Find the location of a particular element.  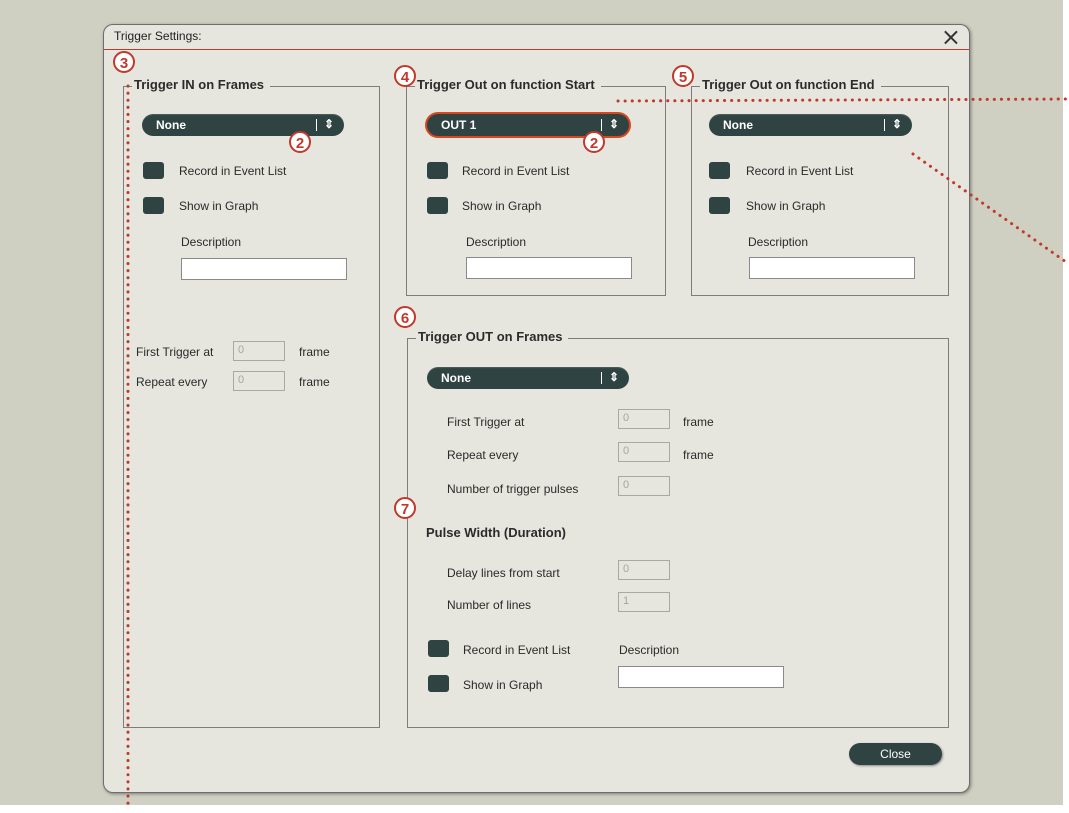

trigger-out-frames-delay-label: Delay lines from start is located at coordinates (503, 573).